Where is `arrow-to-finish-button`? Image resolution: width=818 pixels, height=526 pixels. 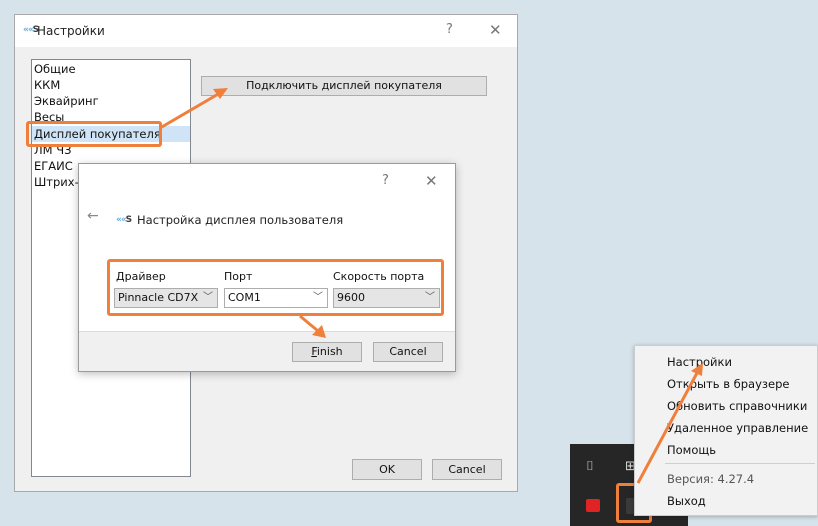 arrow-to-finish-button is located at coordinates (309, 323).